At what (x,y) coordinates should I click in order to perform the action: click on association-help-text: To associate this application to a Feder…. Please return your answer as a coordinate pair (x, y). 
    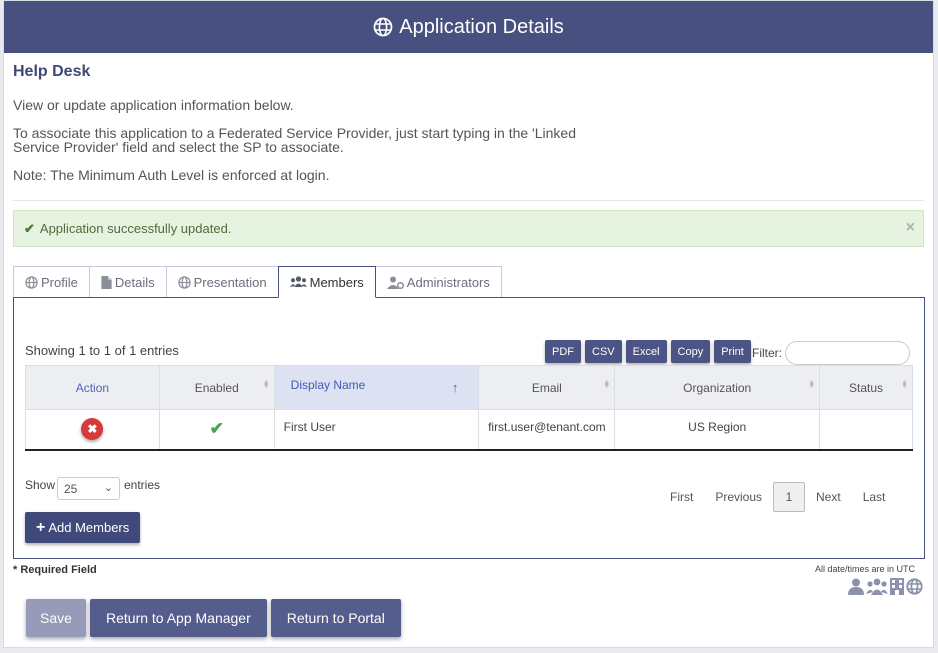
    Looking at the image, I should click on (294, 140).